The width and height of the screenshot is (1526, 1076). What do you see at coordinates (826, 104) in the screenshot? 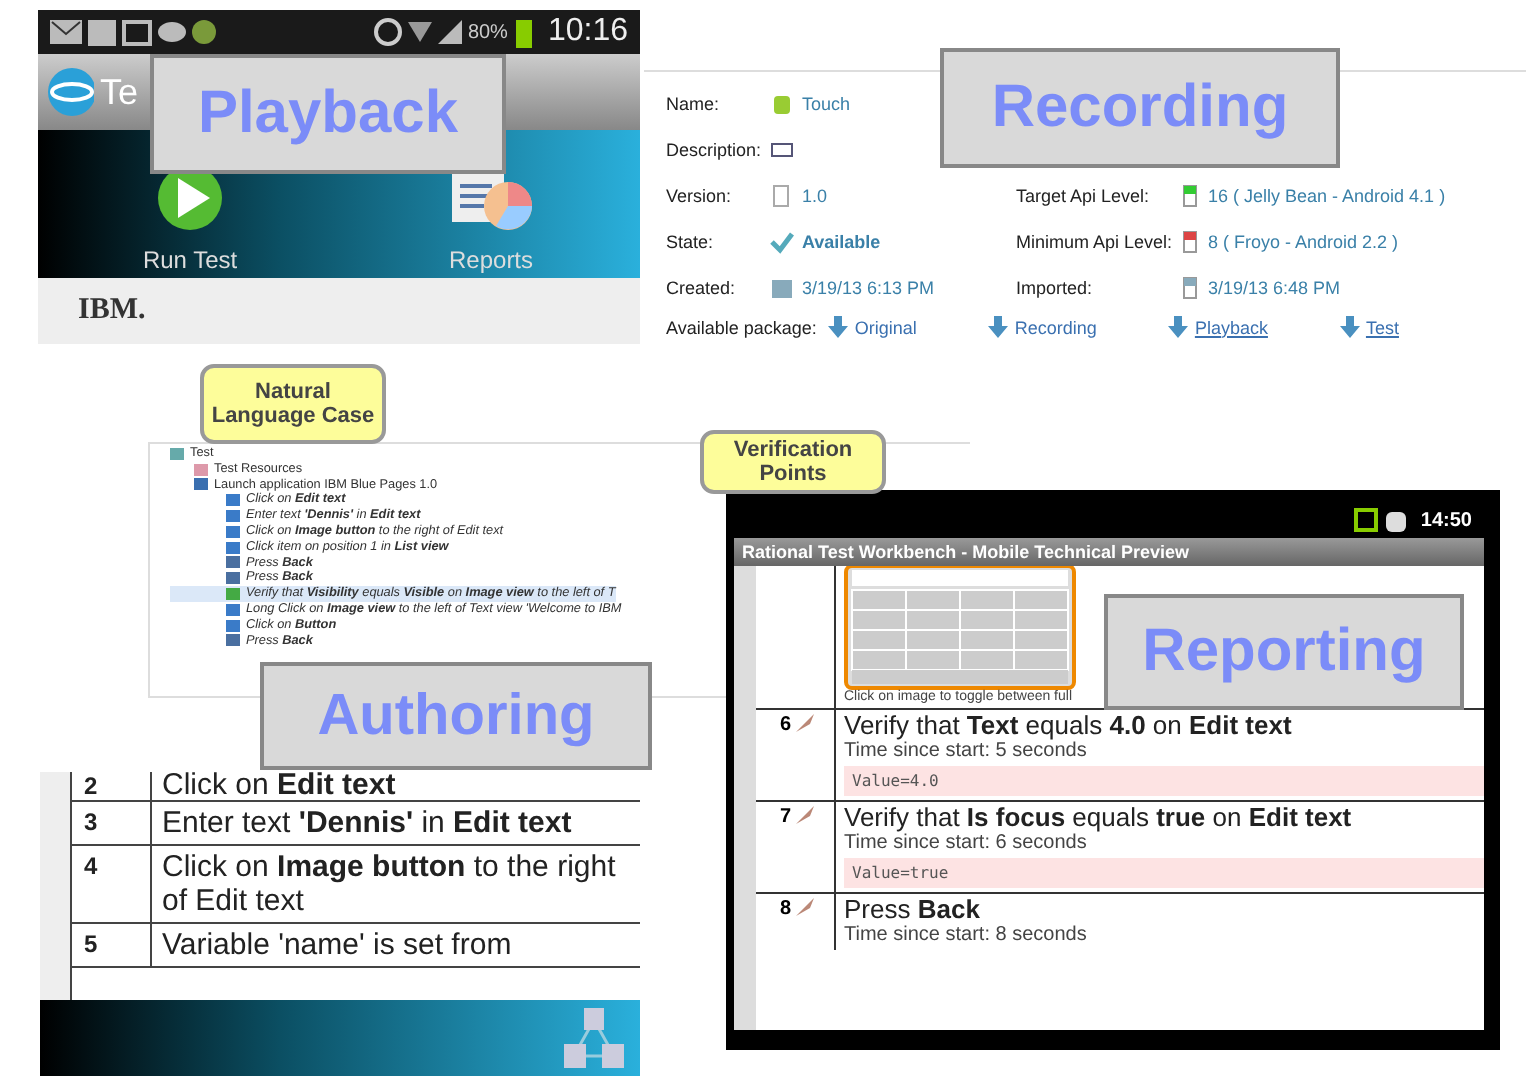
I see `field-value: Touch` at bounding box center [826, 104].